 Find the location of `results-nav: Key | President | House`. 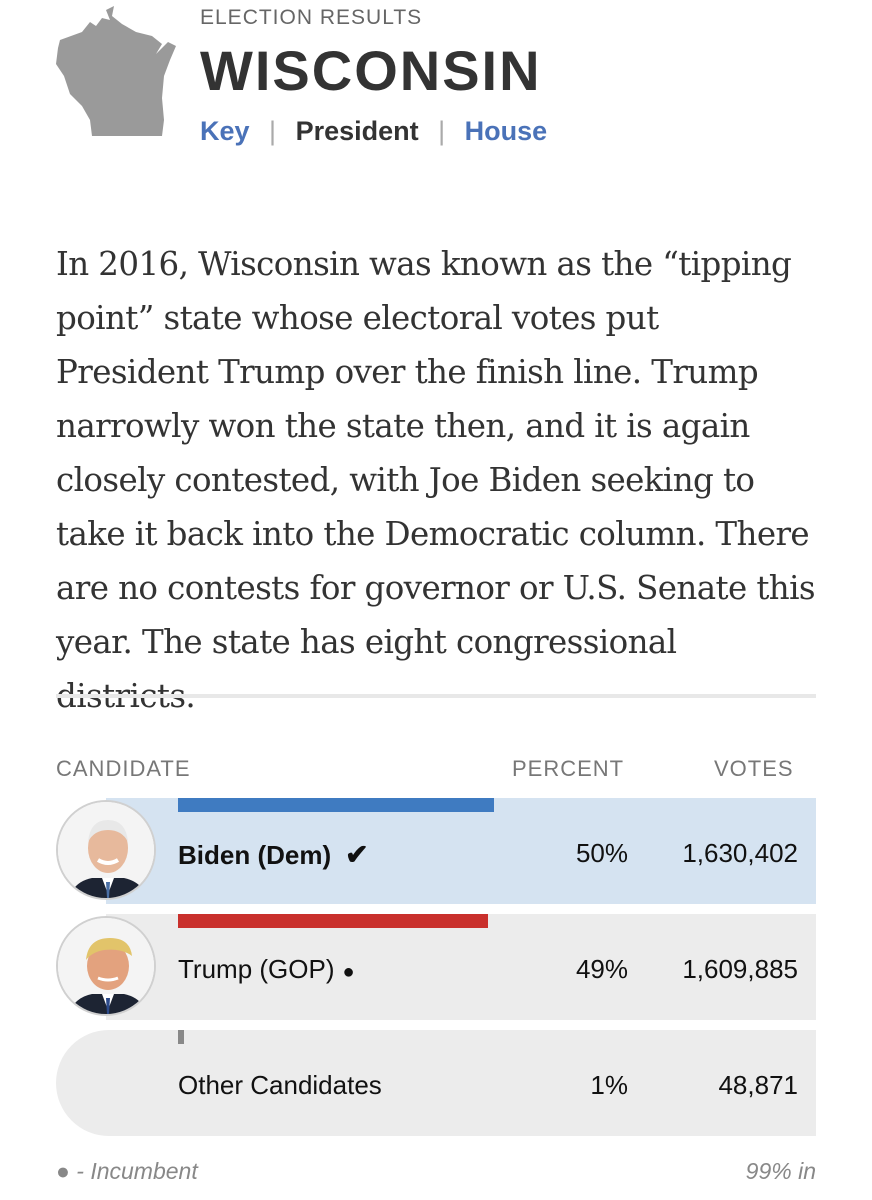

results-nav: Key | President | House is located at coordinates (373, 131).